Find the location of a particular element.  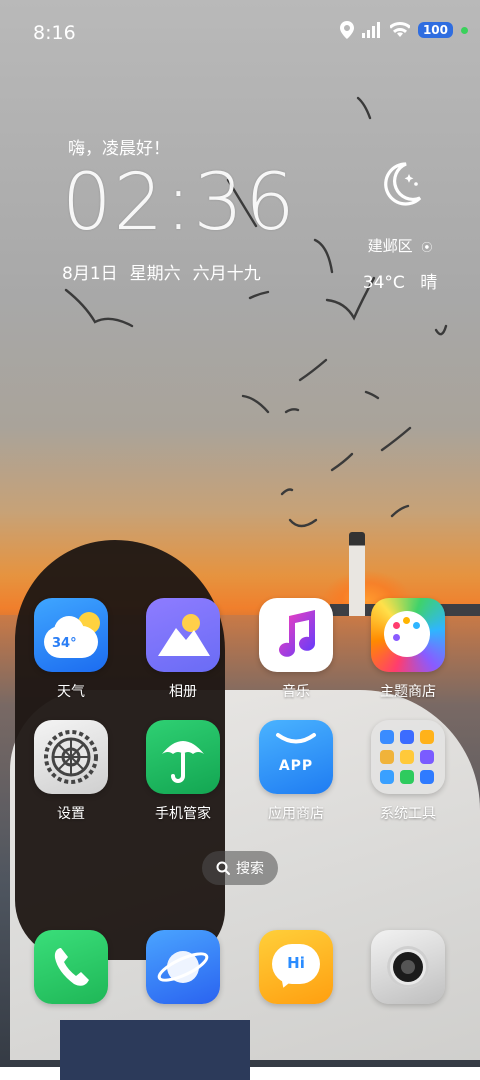

dock-browser is located at coordinates (183, 967).